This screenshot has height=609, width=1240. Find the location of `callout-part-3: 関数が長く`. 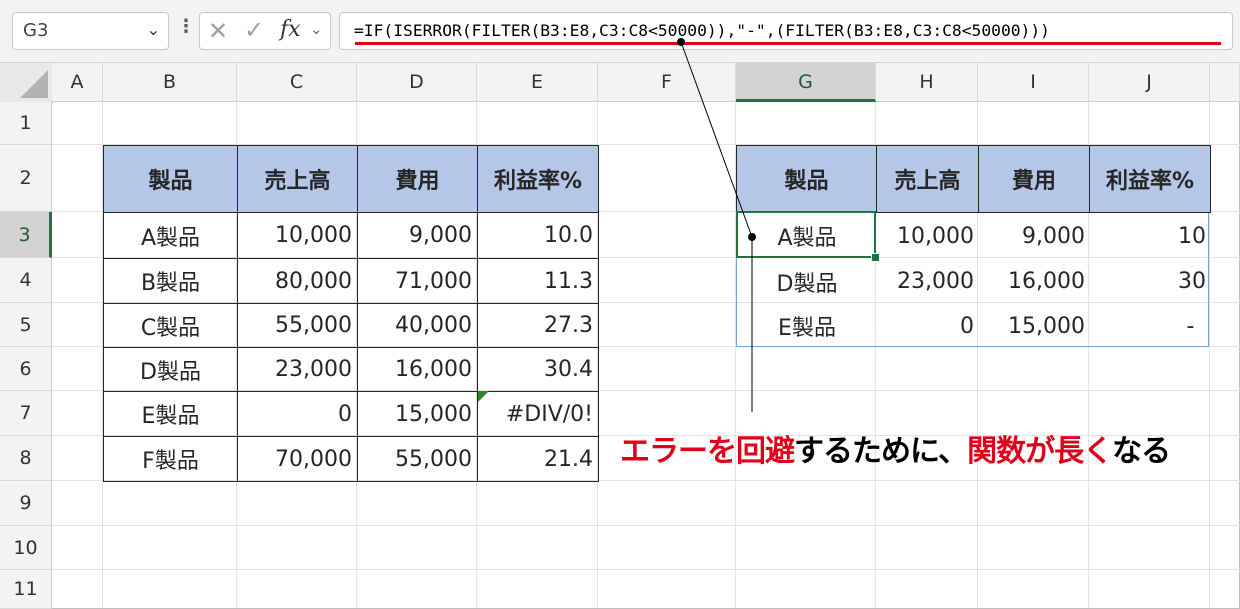

callout-part-3: 関数が長く is located at coordinates (1040, 451).